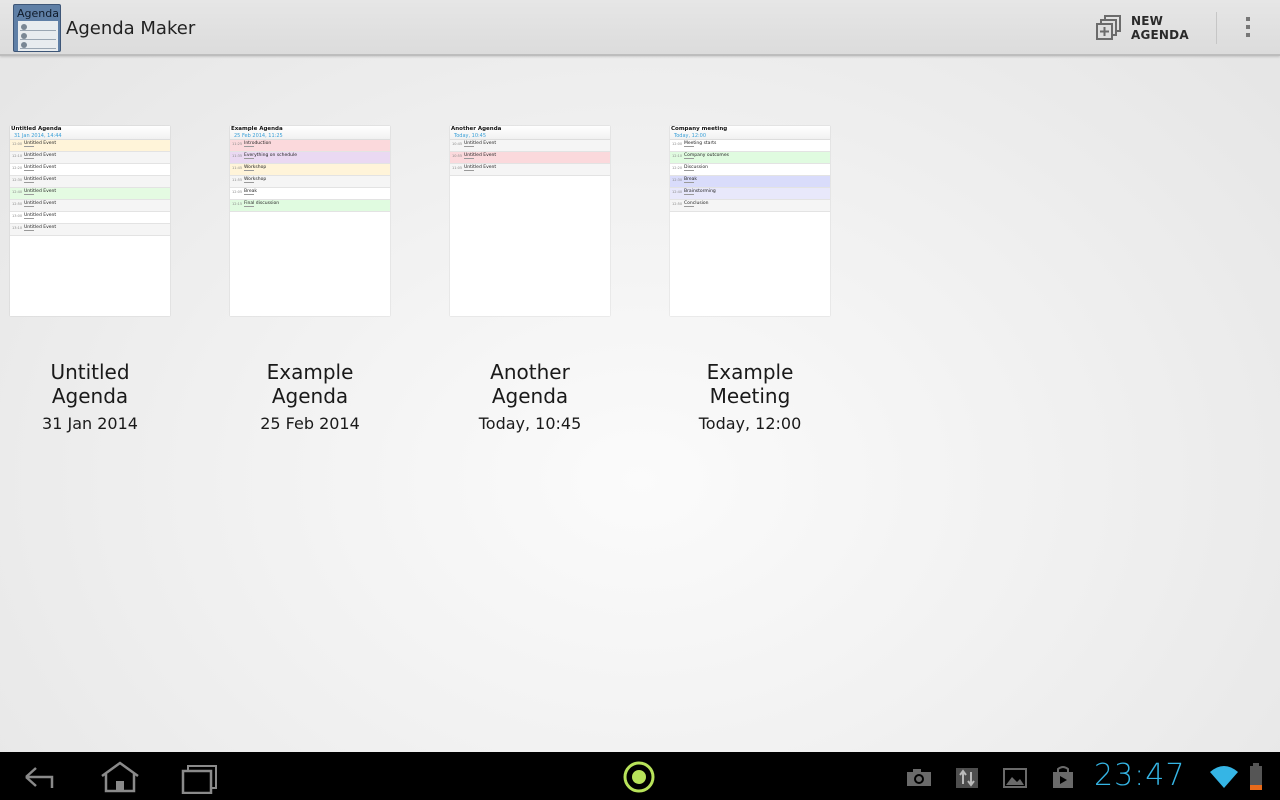  Describe the element at coordinates (530, 146) in the screenshot. I see `preview-row: 10:45 Untitled Event` at that location.